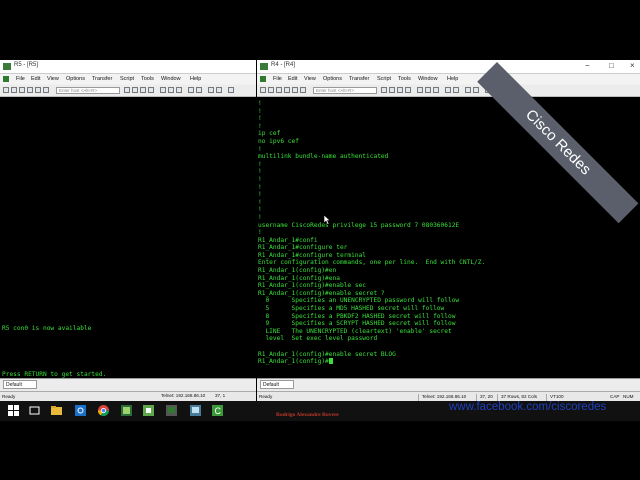 This screenshot has height=480, width=640. I want to click on right-window-title: R4 - [R4], so click(283, 65).